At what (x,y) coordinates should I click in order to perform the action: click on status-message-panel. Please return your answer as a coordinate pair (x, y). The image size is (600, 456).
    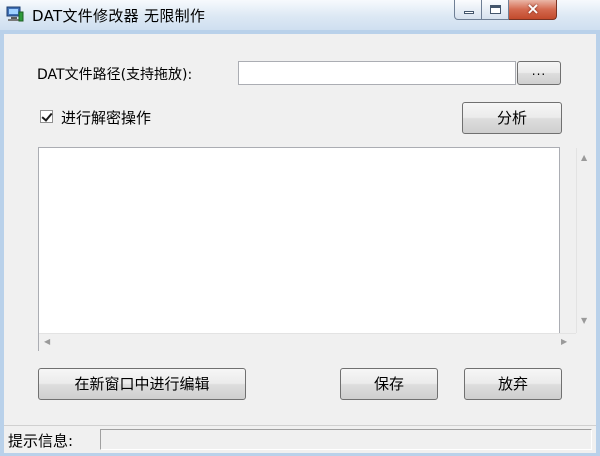
    Looking at the image, I should click on (346, 439).